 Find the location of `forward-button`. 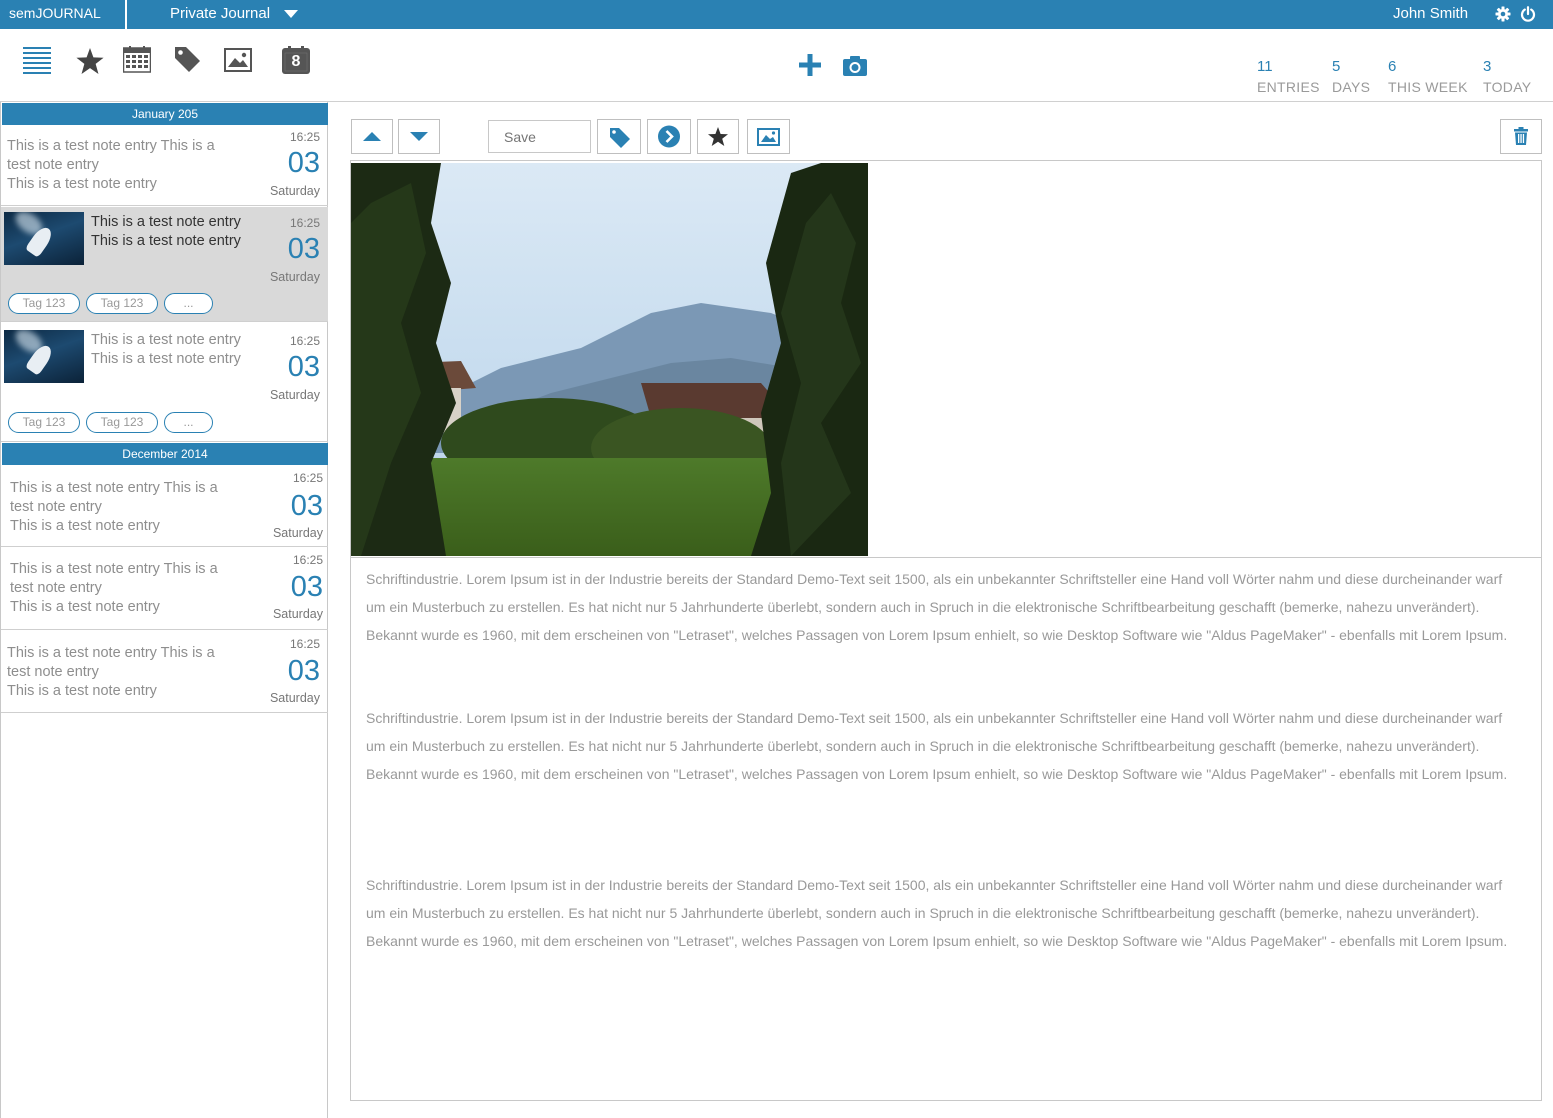

forward-button is located at coordinates (669, 136).